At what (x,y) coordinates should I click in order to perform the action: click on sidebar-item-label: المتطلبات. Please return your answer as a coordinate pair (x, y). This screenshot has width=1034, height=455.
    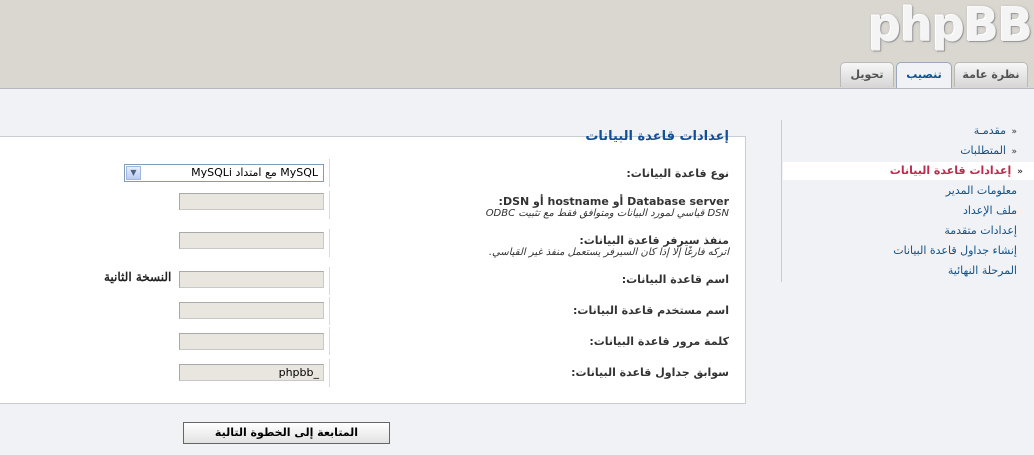
    Looking at the image, I should click on (983, 150).